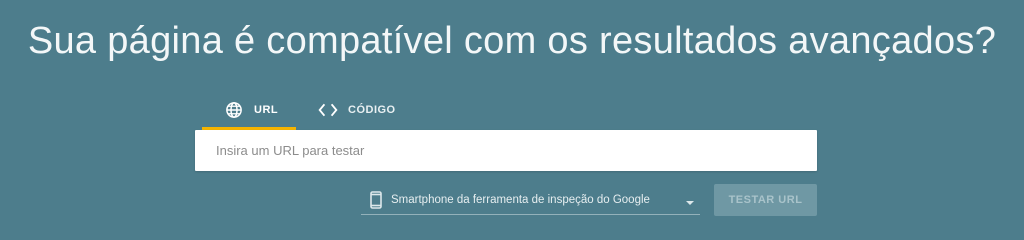 Image resolution: width=1024 pixels, height=240 pixels. I want to click on test-url-button: TESTAR URL, so click(765, 200).